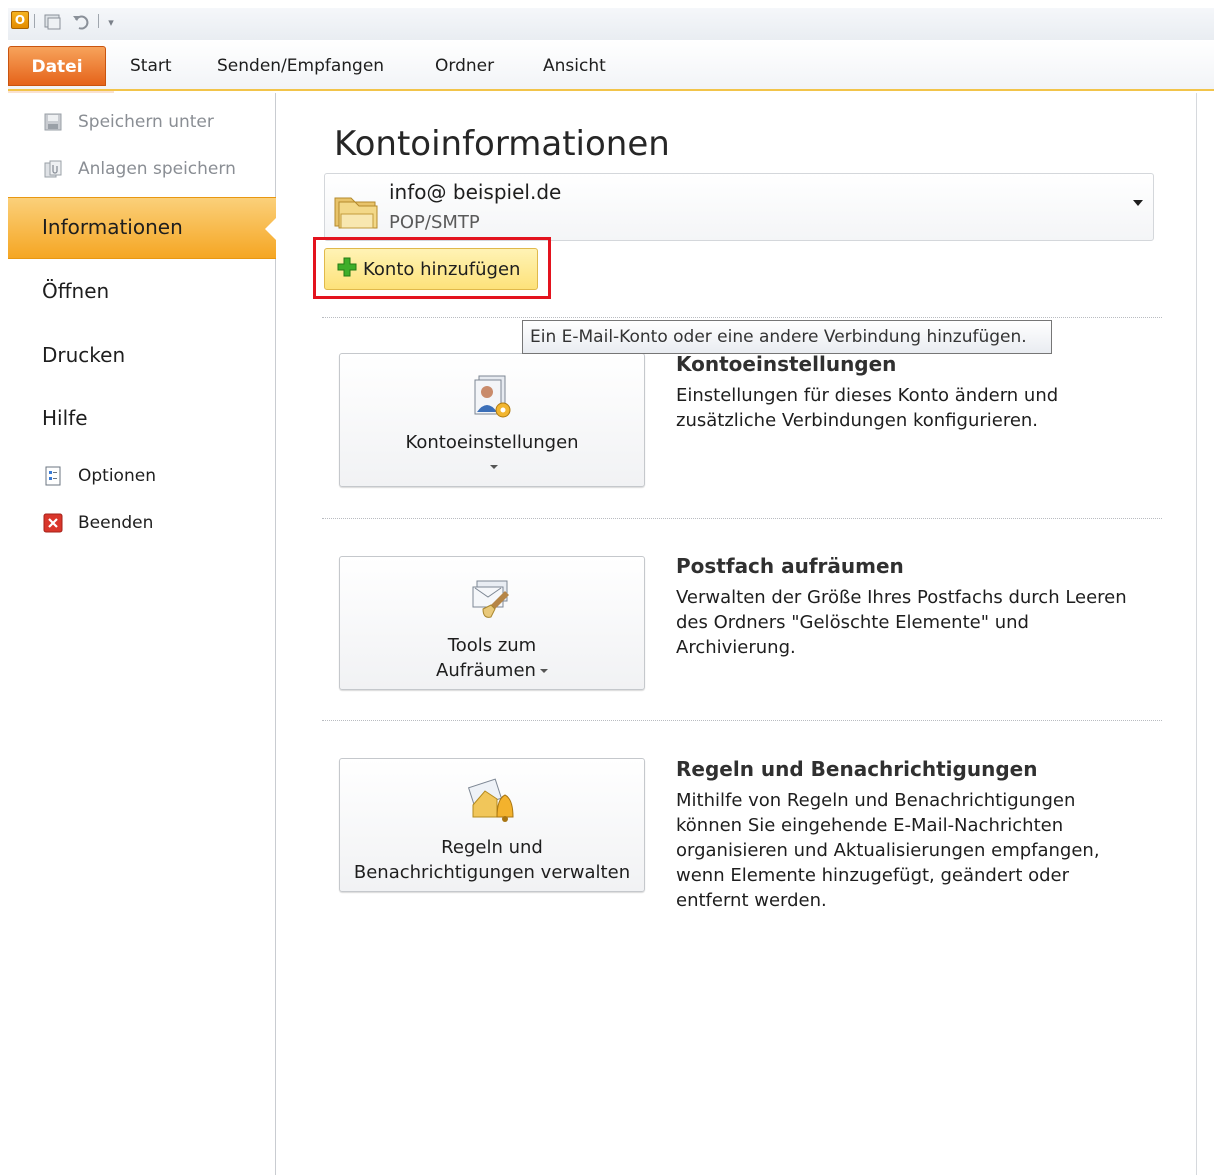 This screenshot has height=1175, width=1214. Describe the element at coordinates (53, 22) in the screenshot. I see `send-receive-icon` at that location.